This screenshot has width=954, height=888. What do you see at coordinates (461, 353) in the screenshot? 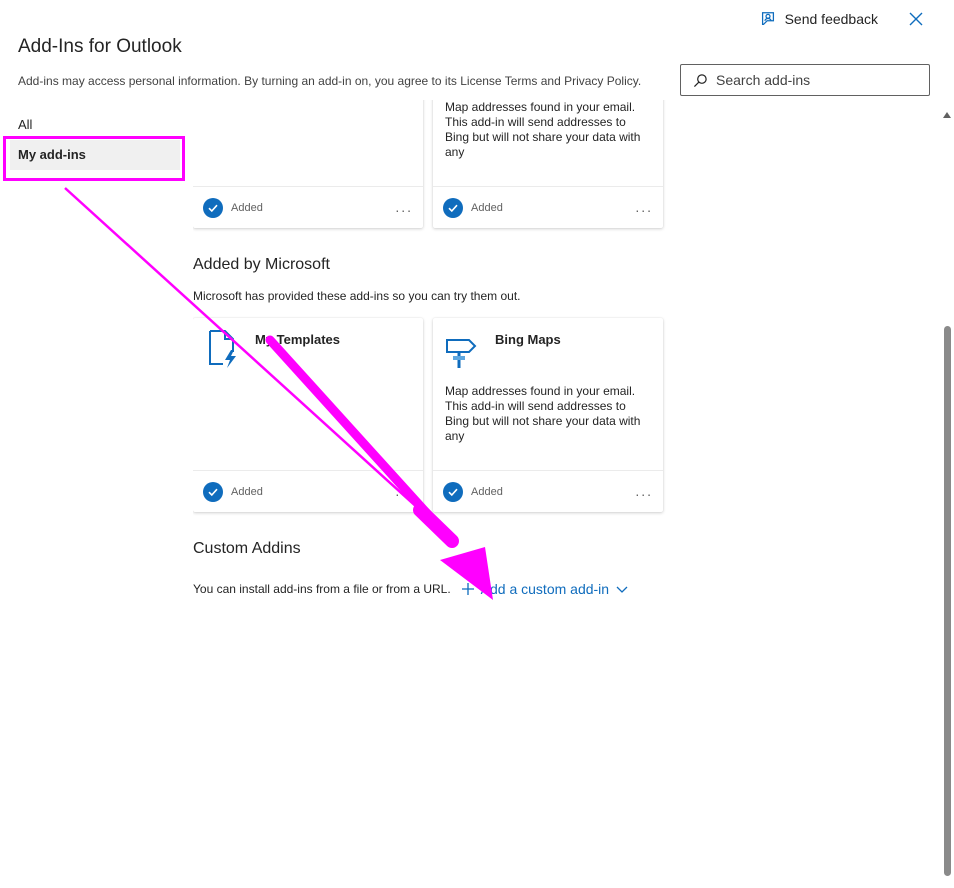
I see `signpost-icon` at bounding box center [461, 353].